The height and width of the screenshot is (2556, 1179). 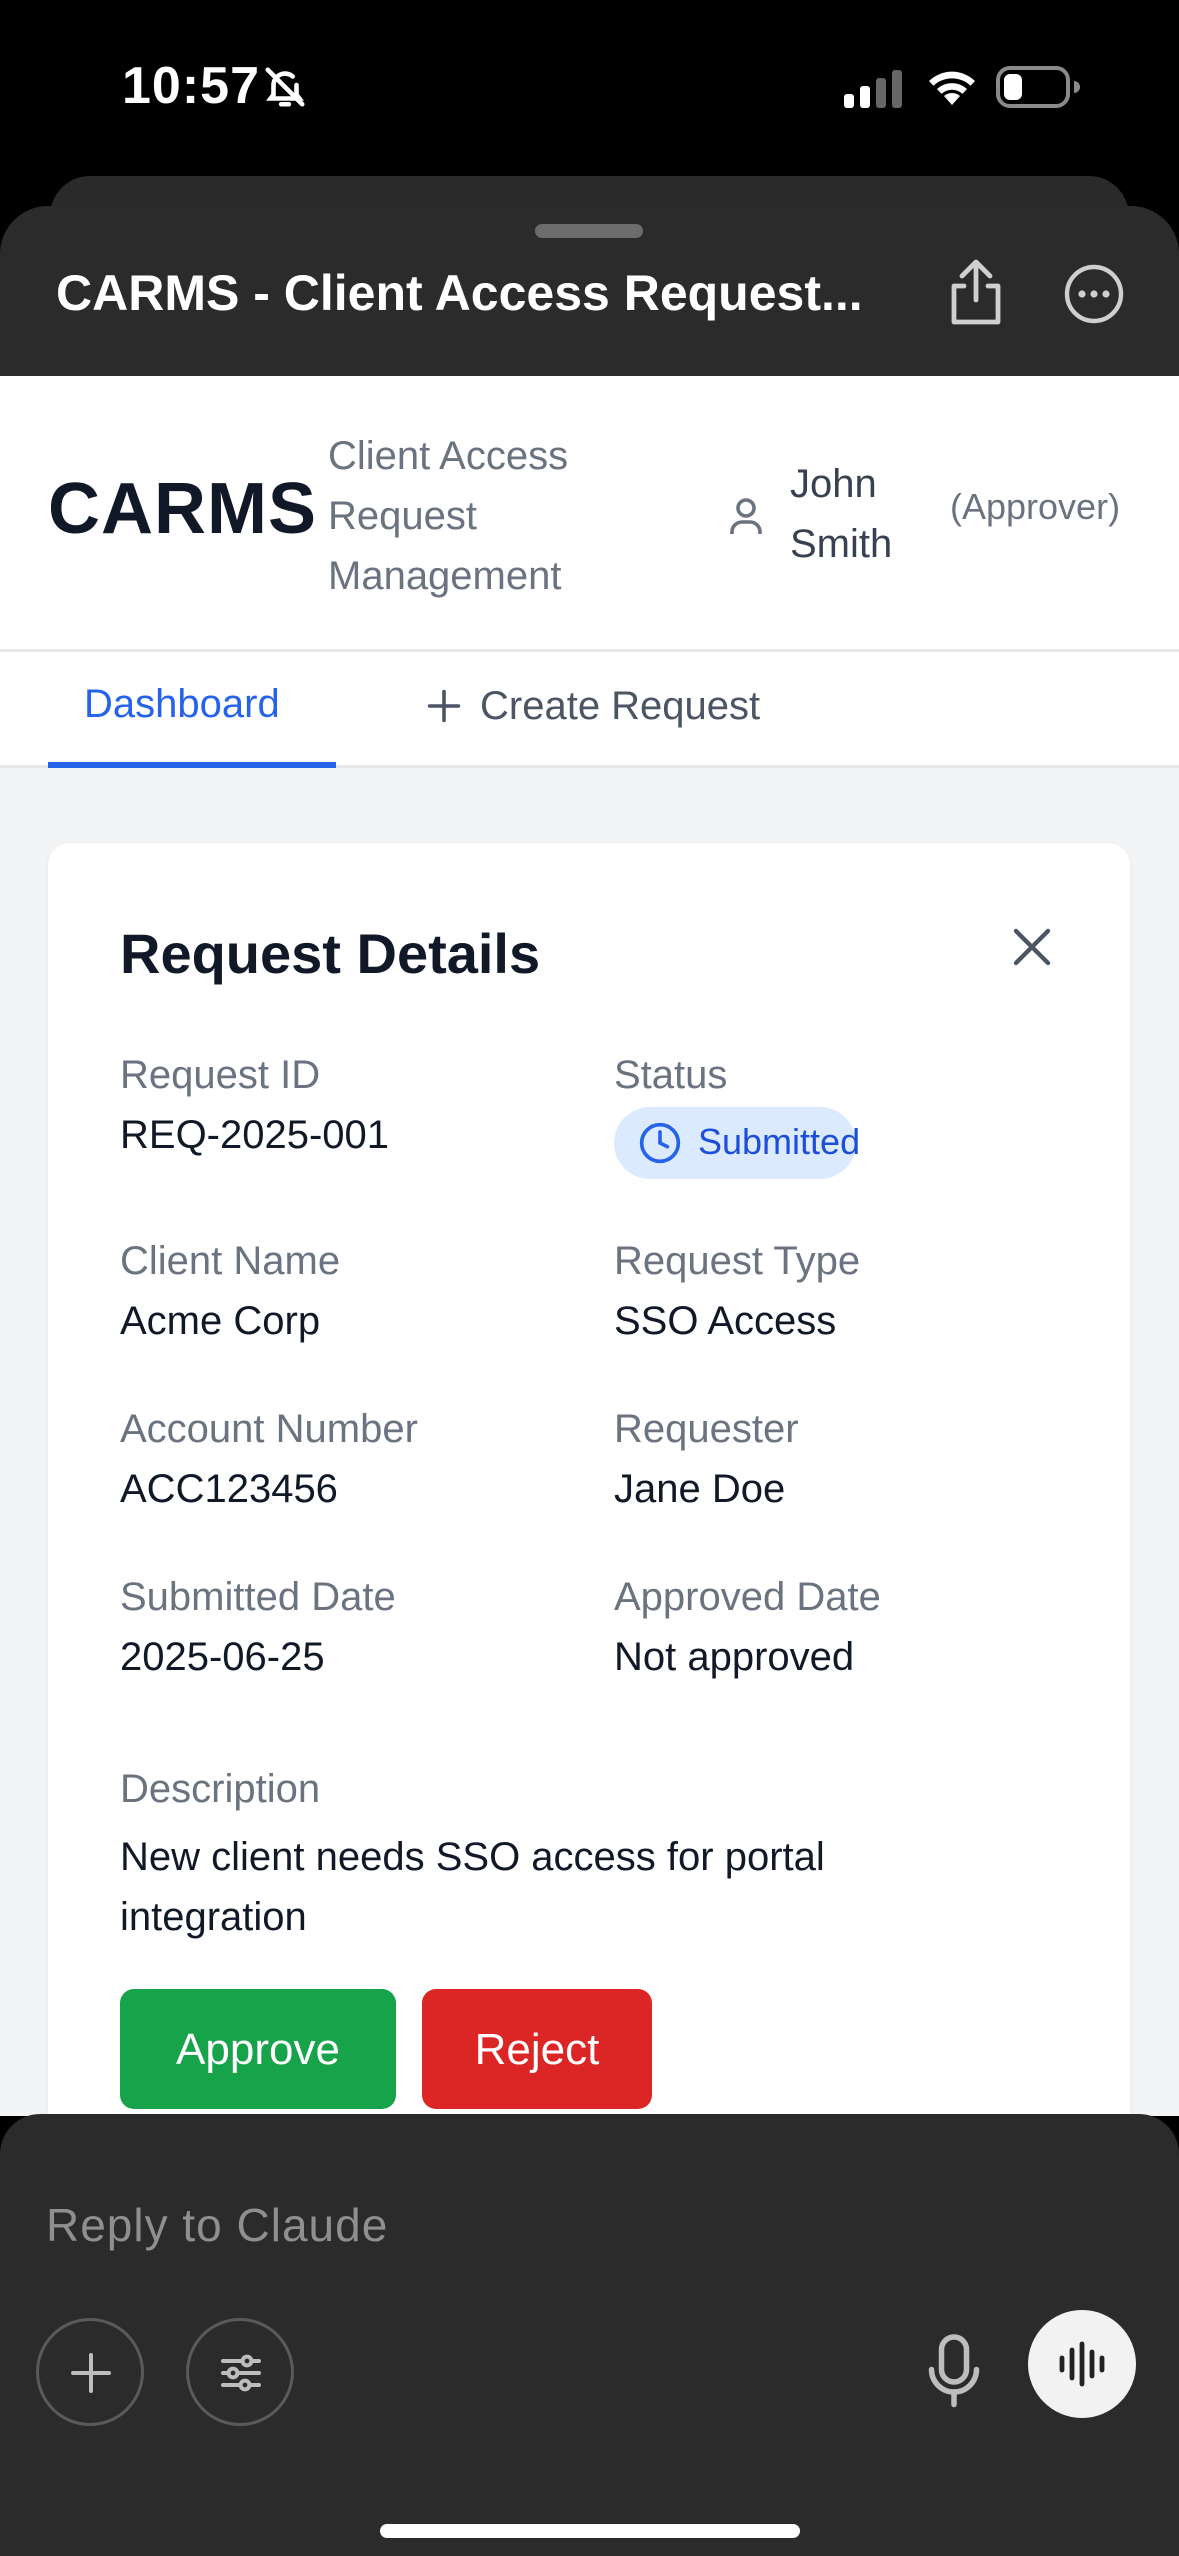 What do you see at coordinates (737, 1261) in the screenshot?
I see `request-type-label: Request Type` at bounding box center [737, 1261].